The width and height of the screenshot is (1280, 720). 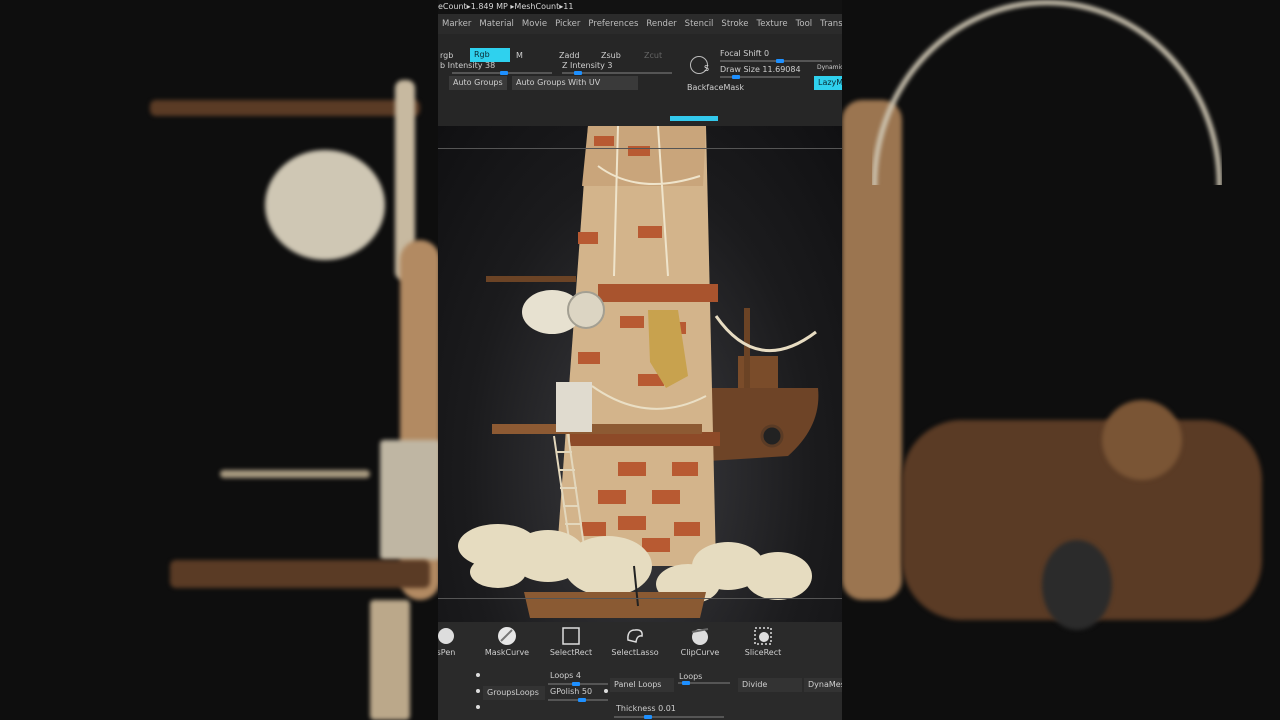 I want to click on tool-slicerect: SliceRect, so click(x=763, y=641).